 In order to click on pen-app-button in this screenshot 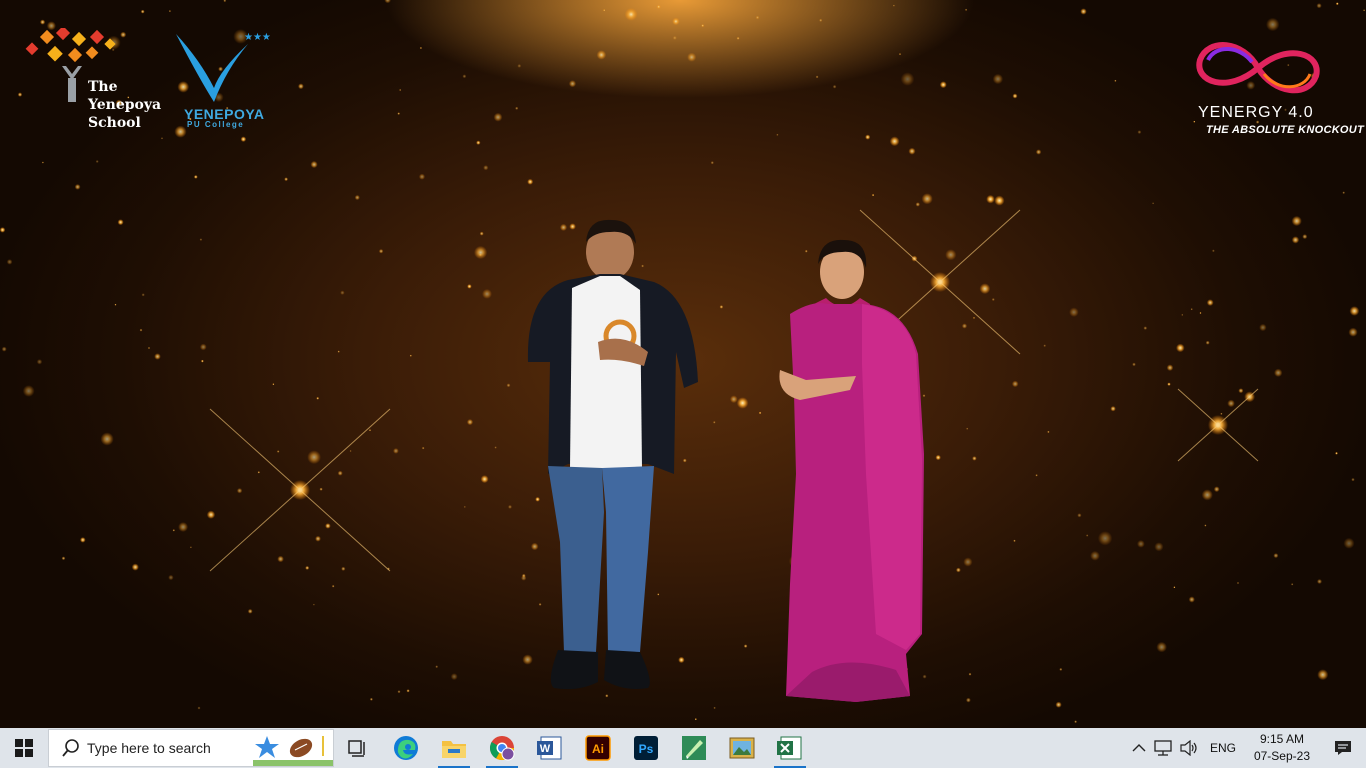, I will do `click(694, 748)`.